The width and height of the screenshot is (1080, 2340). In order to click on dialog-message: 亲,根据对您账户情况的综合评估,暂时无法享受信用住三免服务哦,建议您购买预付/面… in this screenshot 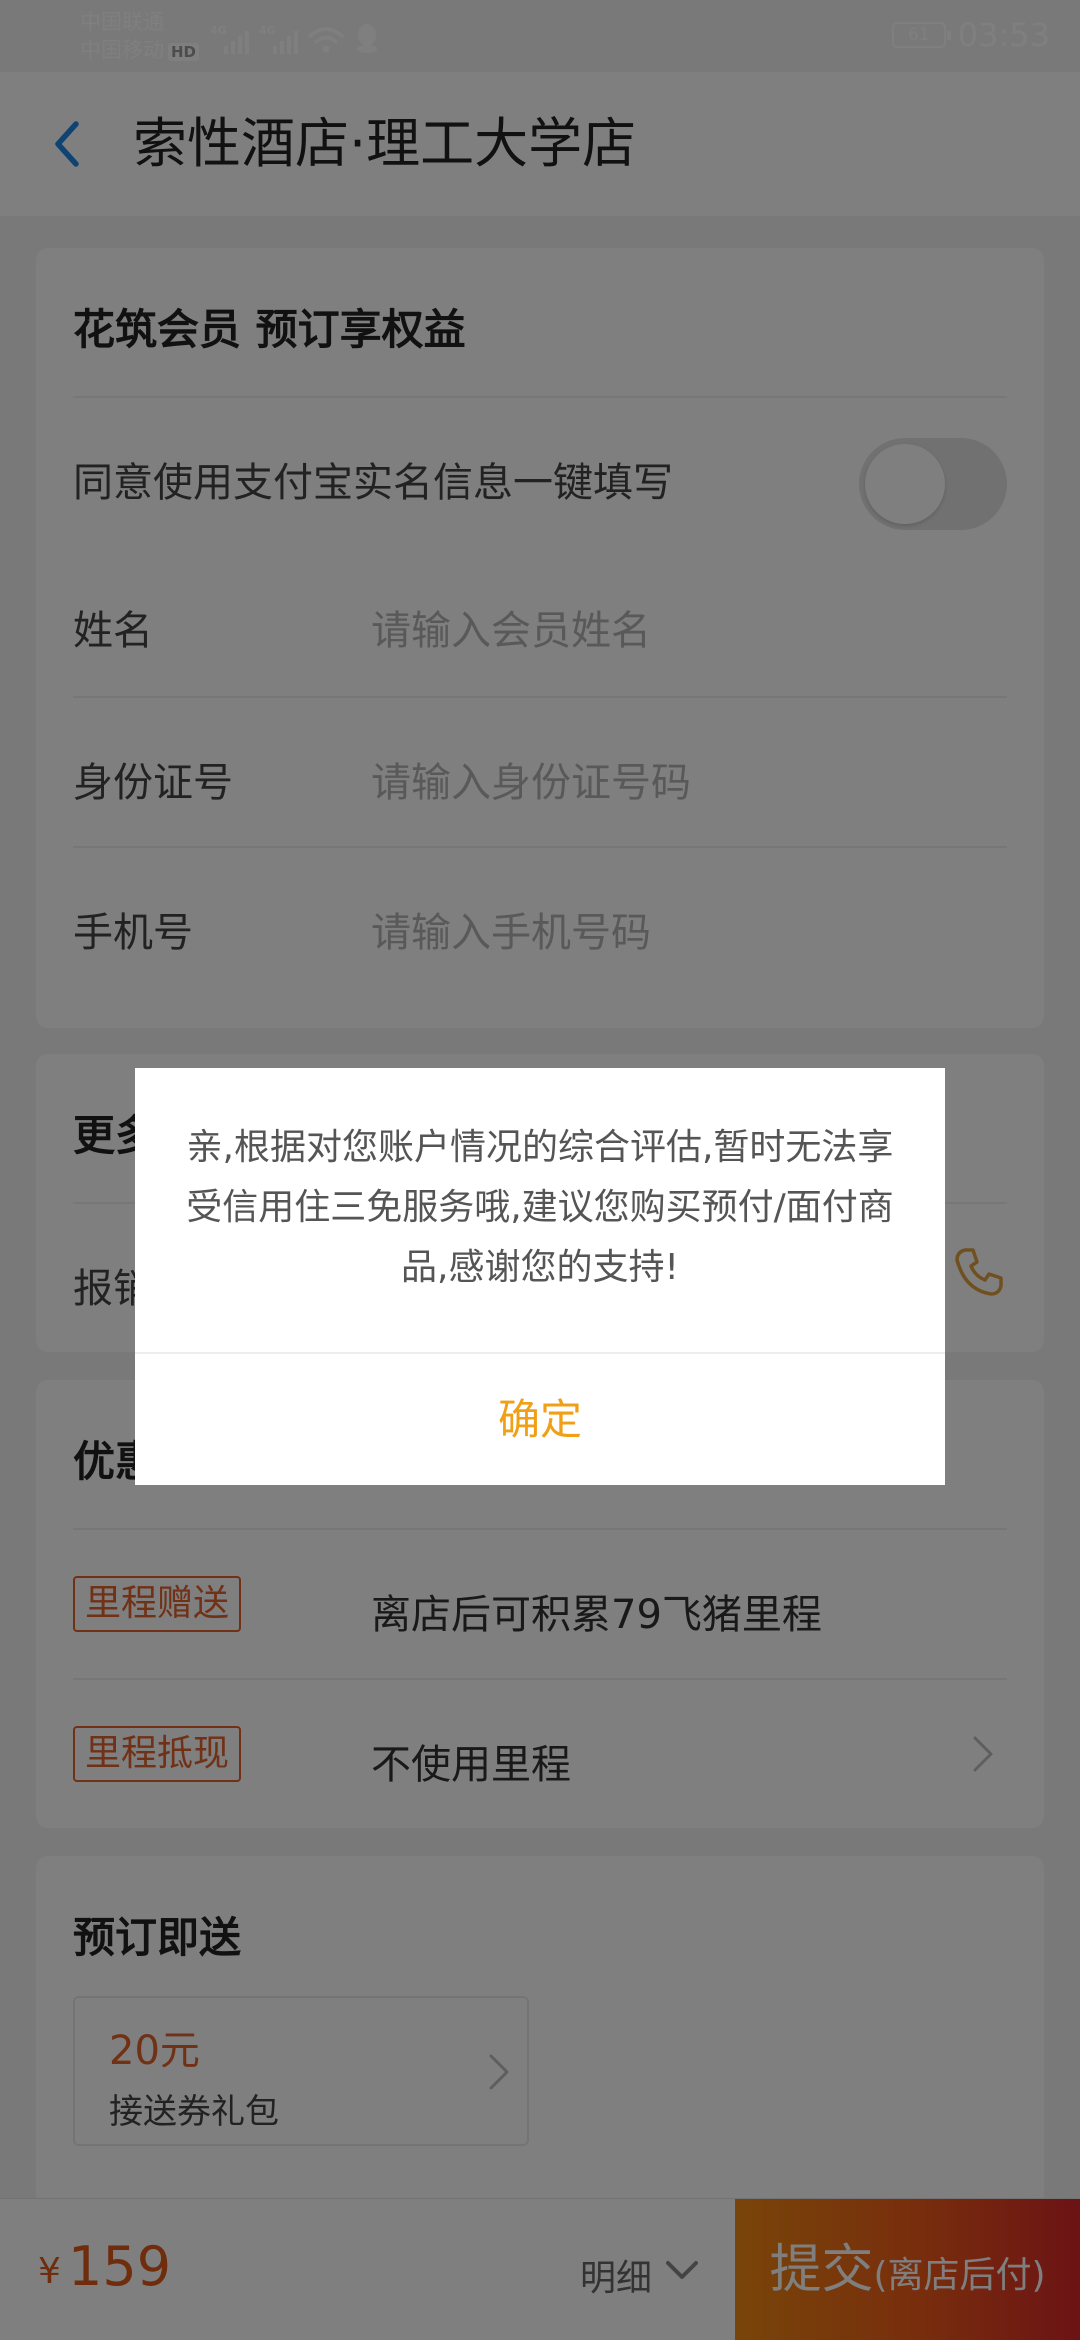, I will do `click(540, 1207)`.